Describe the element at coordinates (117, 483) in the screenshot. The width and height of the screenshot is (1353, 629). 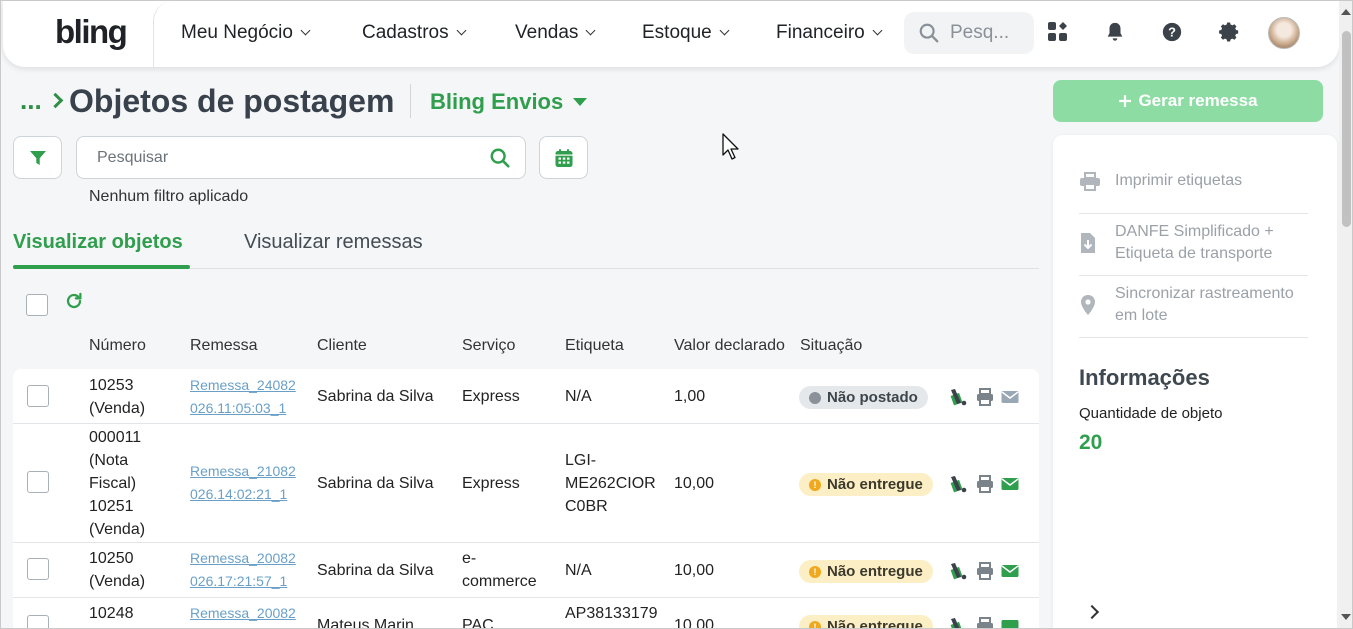
I see `cell-numero: 000011 (Nota Fiscal) 10251 (Venda)` at that location.